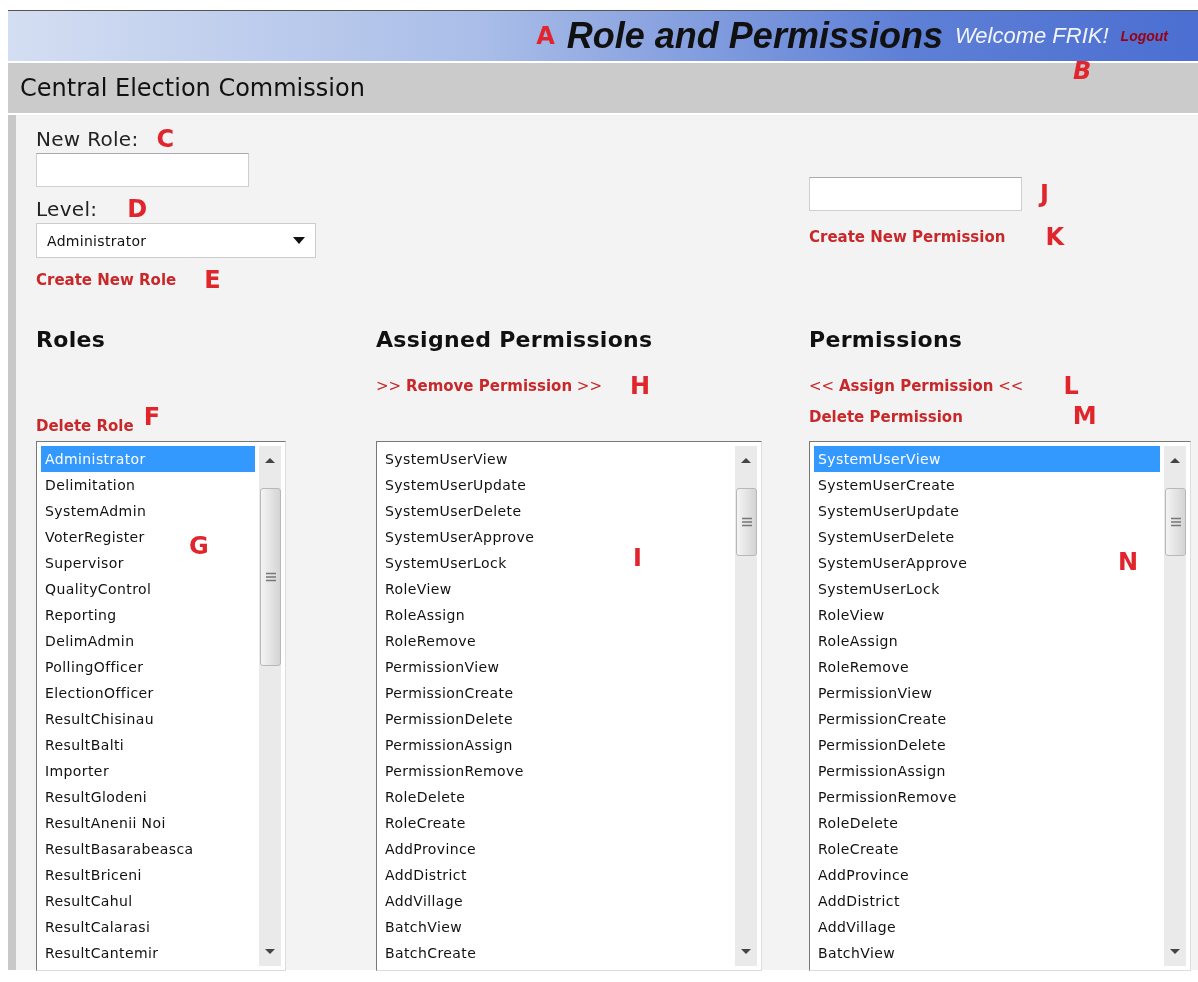 The height and width of the screenshot is (982, 1198). What do you see at coordinates (907, 237) in the screenshot?
I see `create-permission-link: Create New Permission` at bounding box center [907, 237].